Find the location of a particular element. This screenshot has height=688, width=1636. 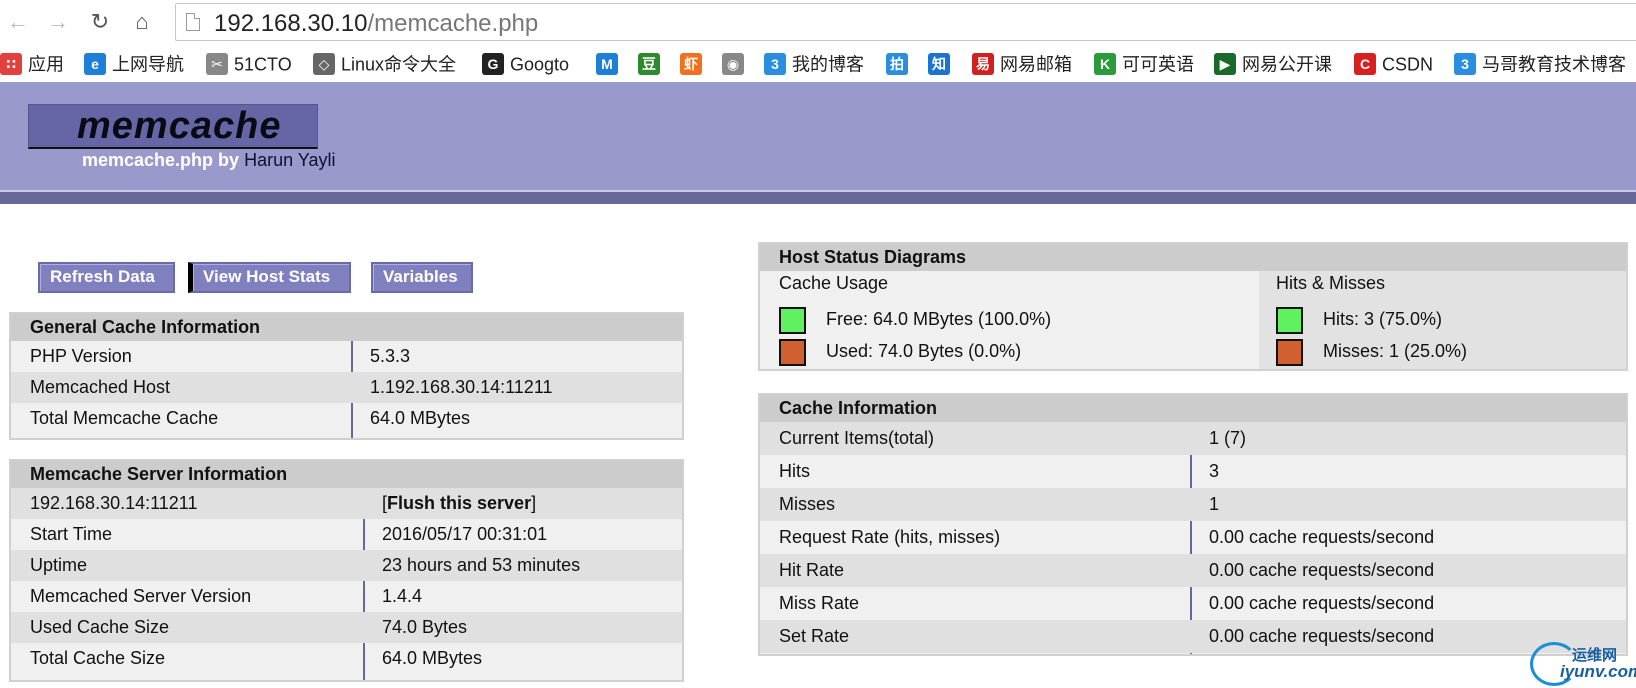

diamond-icon: ◇ is located at coordinates (324, 64).